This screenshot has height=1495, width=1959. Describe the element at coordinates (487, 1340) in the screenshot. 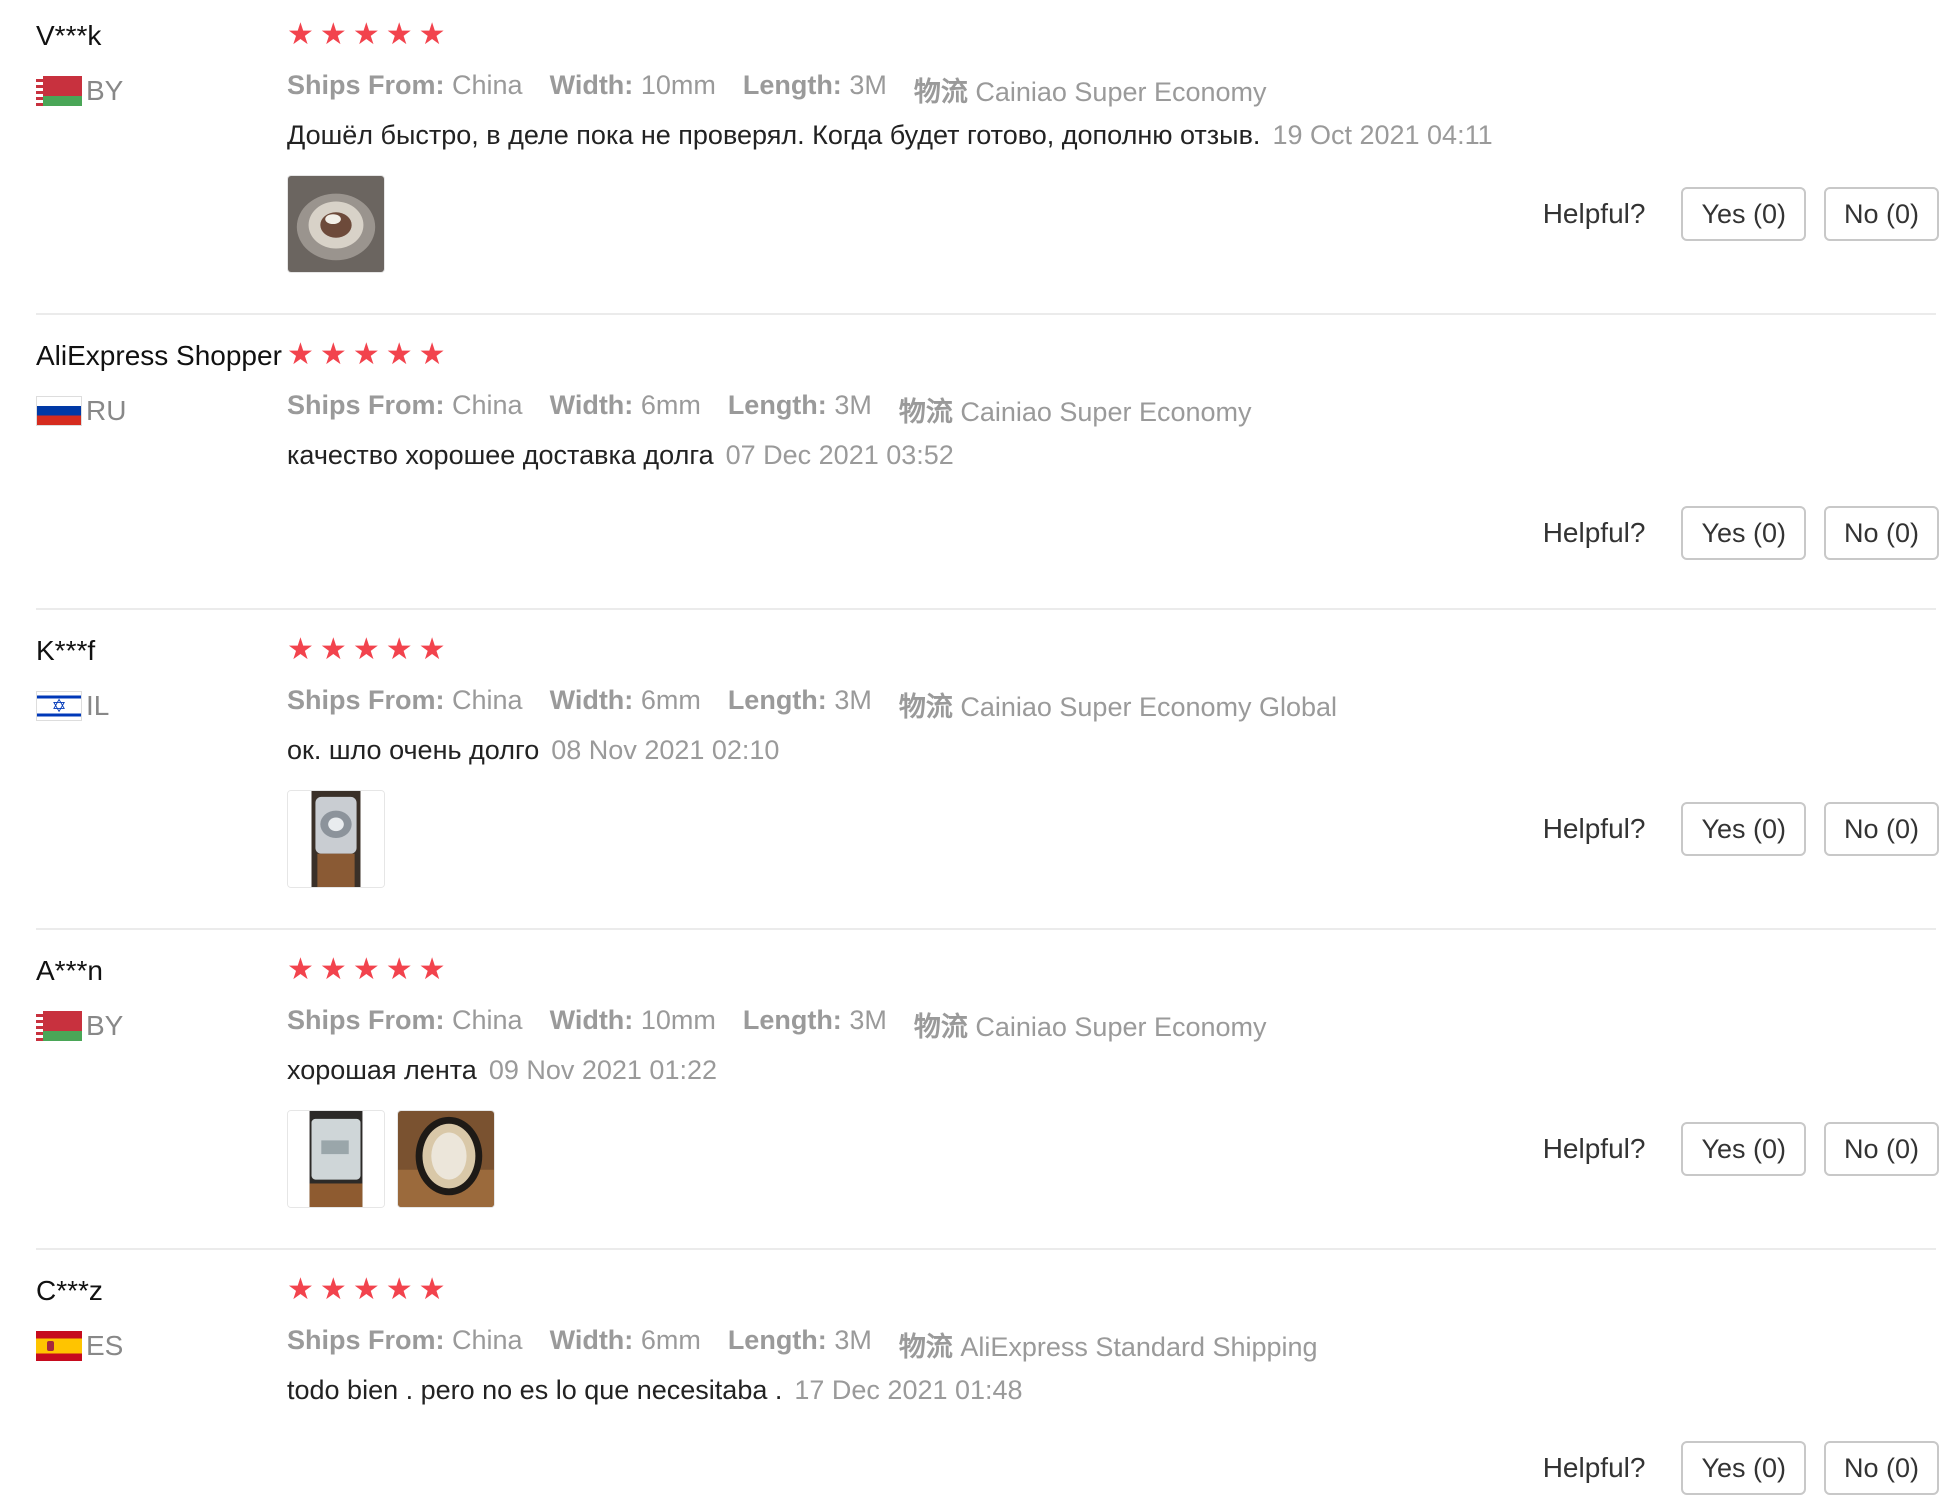

I see `ships-from-value: China` at that location.